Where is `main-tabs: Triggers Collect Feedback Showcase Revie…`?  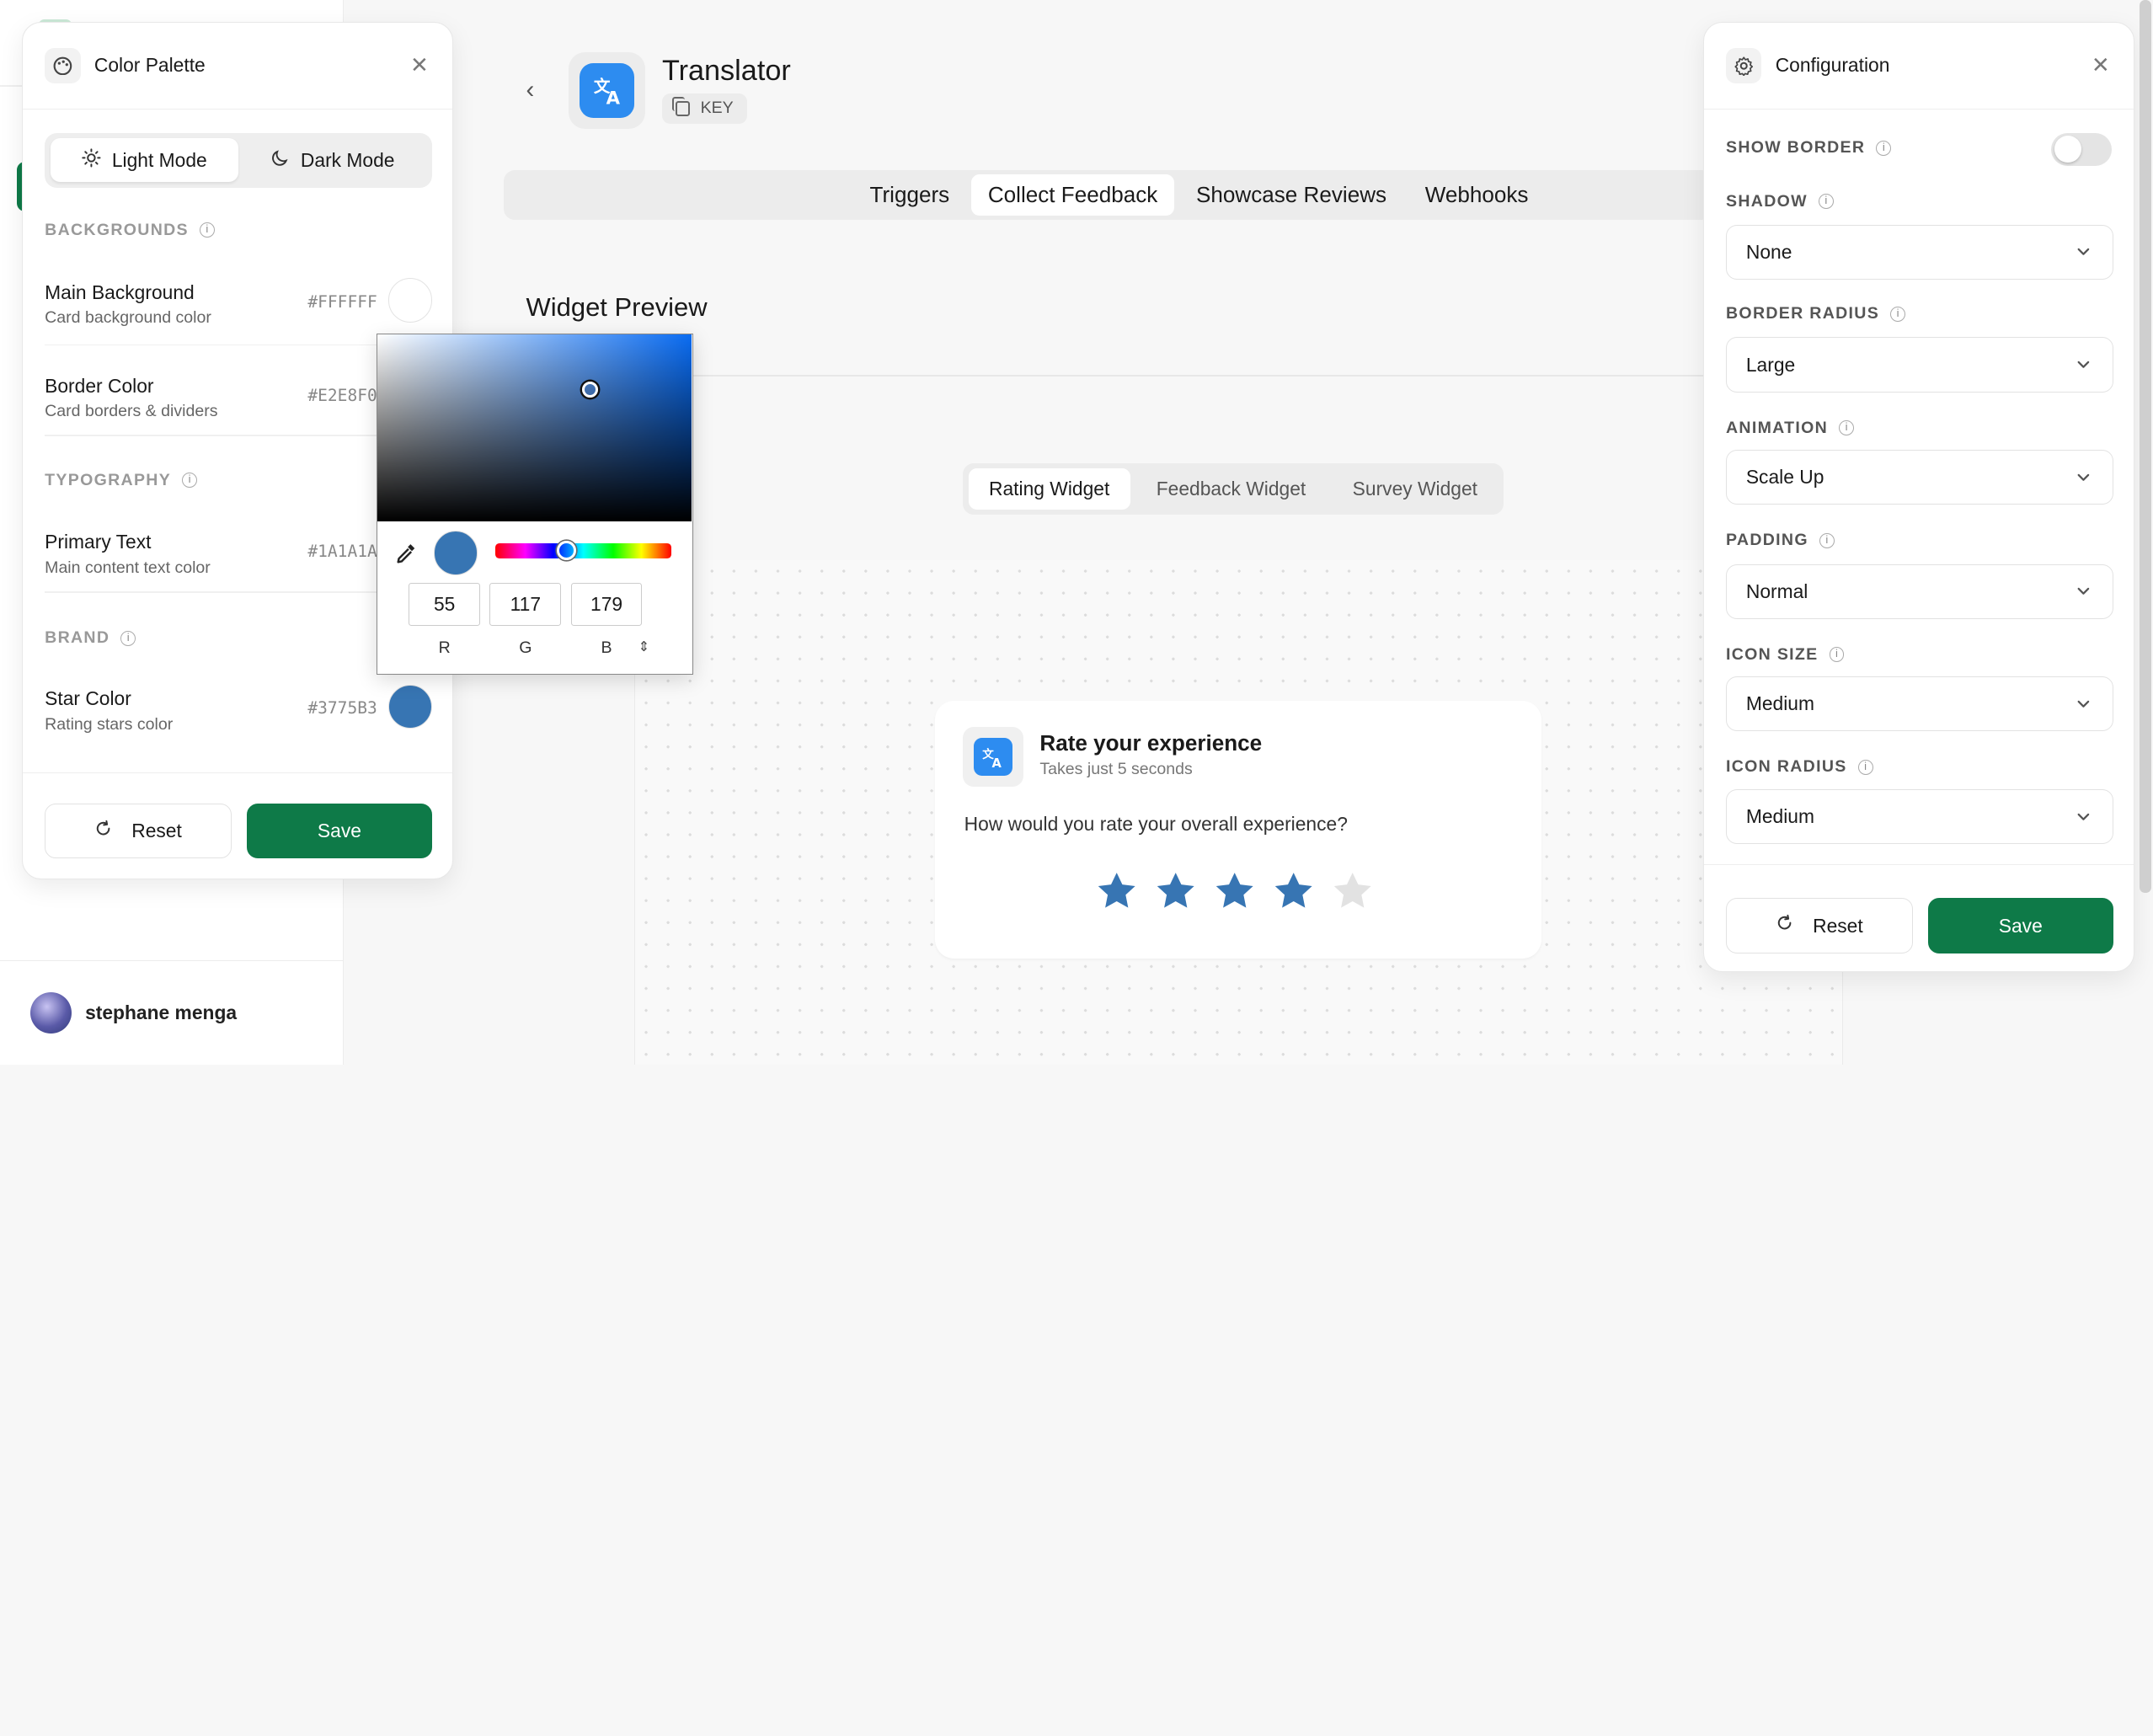 main-tabs: Triggers Collect Feedback Showcase Revie… is located at coordinates (1108, 195).